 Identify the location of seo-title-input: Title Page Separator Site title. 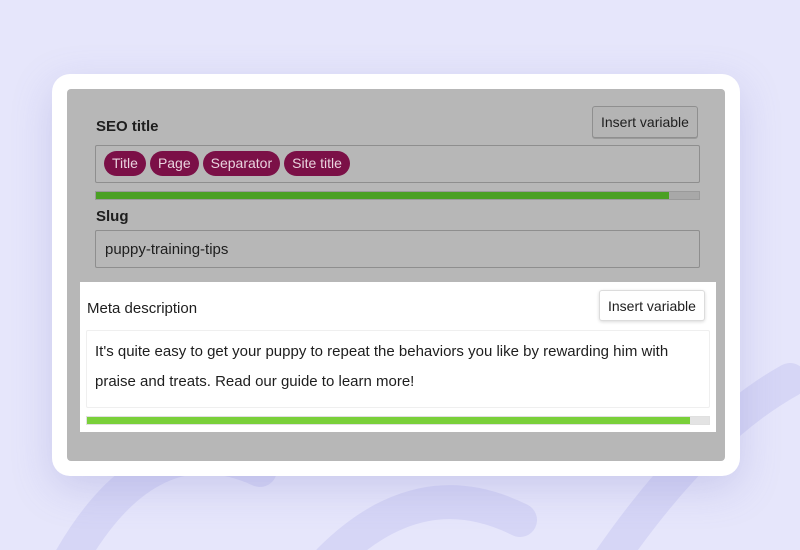
(397, 164).